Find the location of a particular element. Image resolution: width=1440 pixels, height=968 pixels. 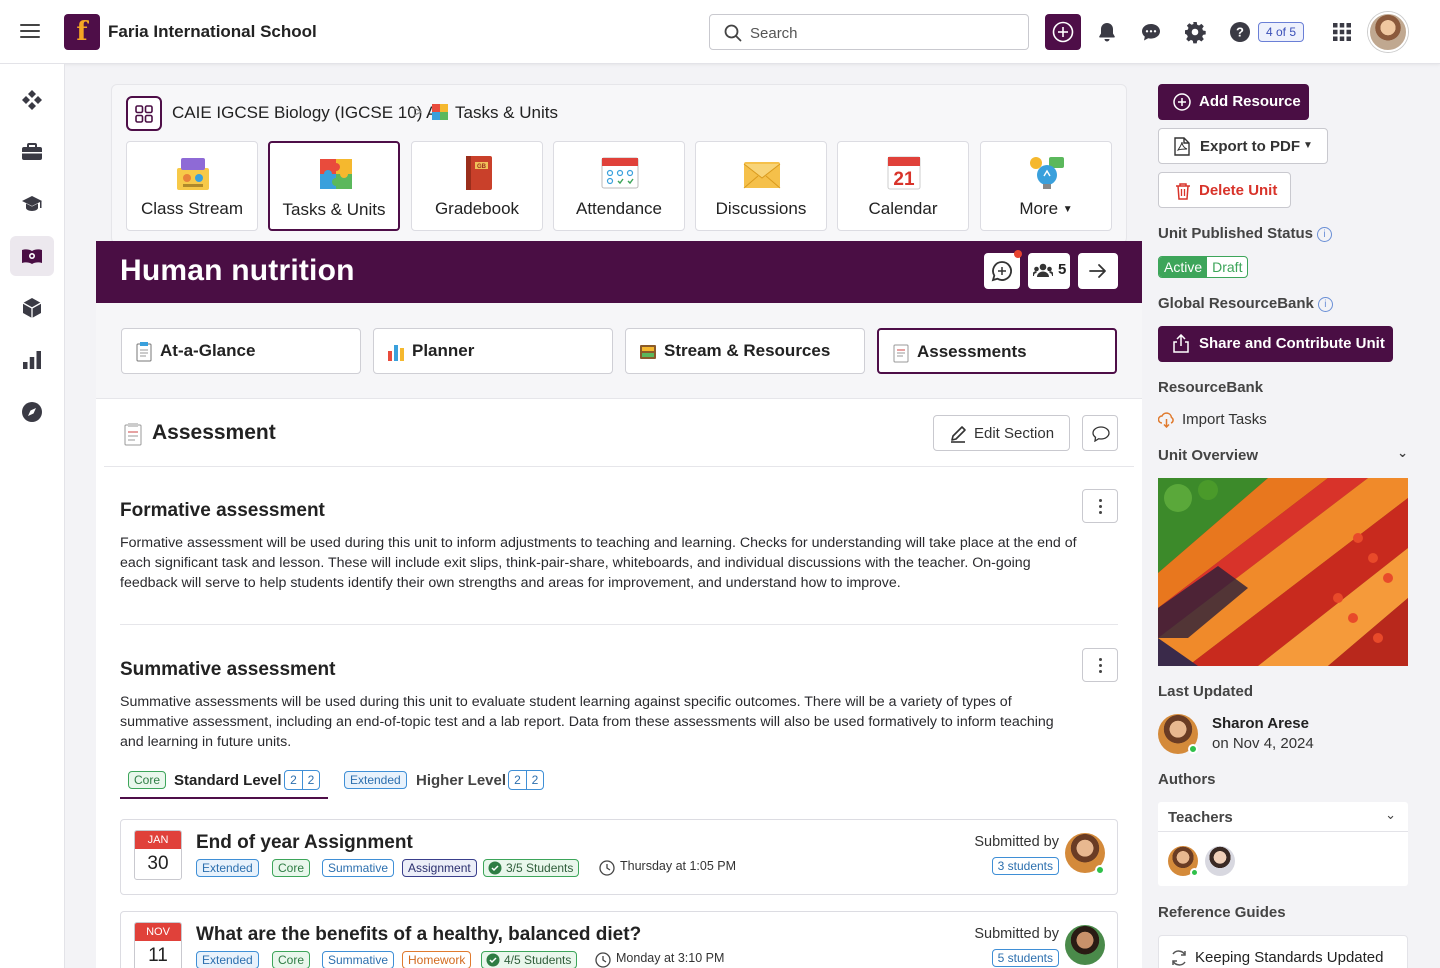

menu-icon is located at coordinates (30, 32).